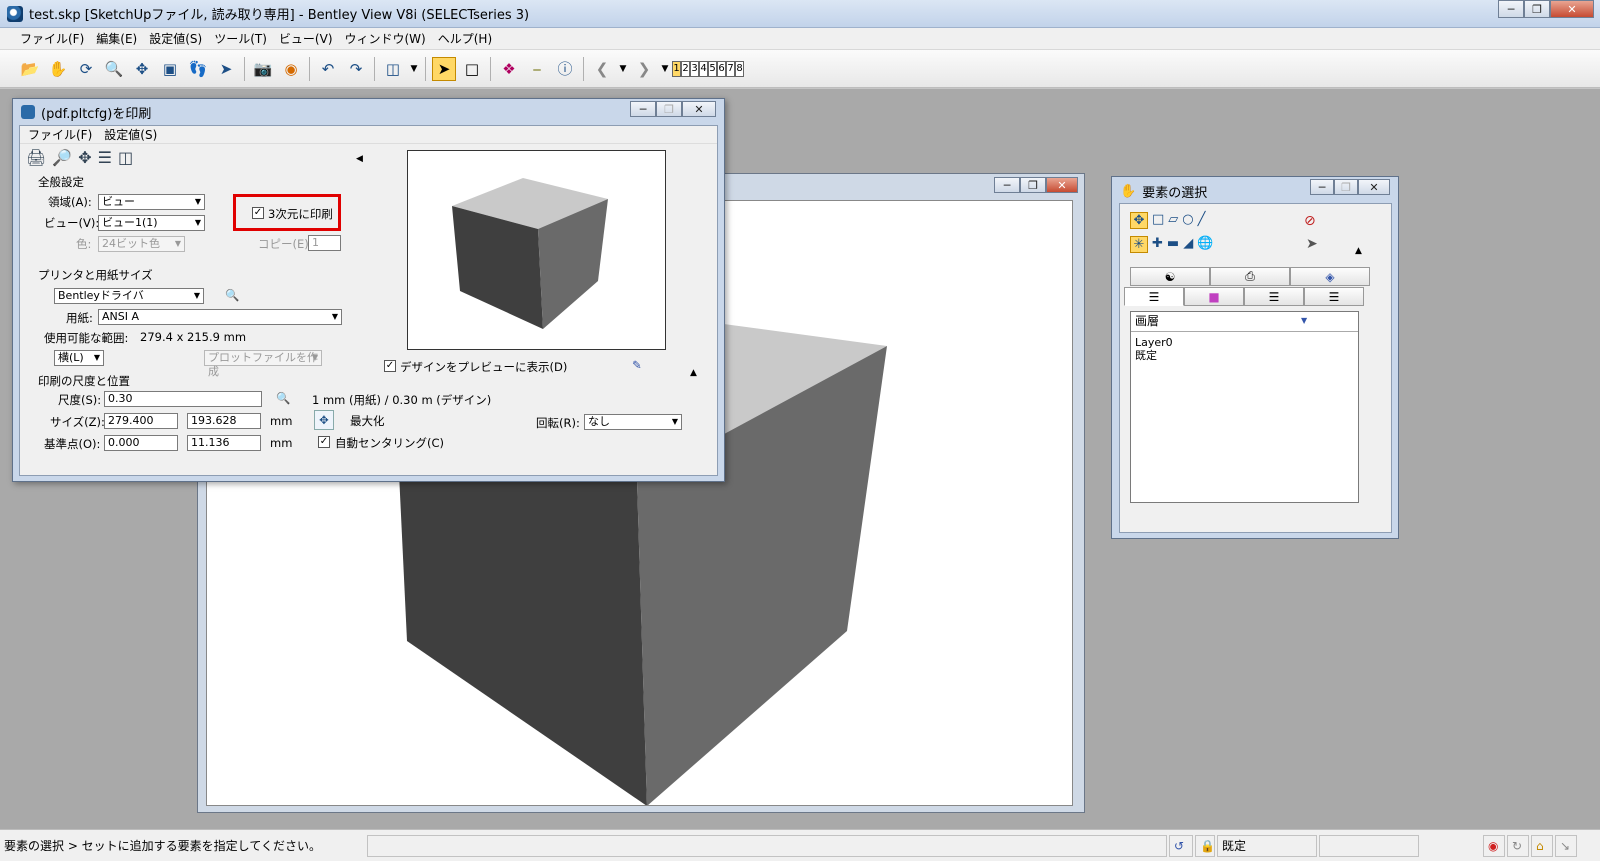 This screenshot has height=861, width=1600. I want to click on level-list-header: 画層 ▼, so click(1244, 322).